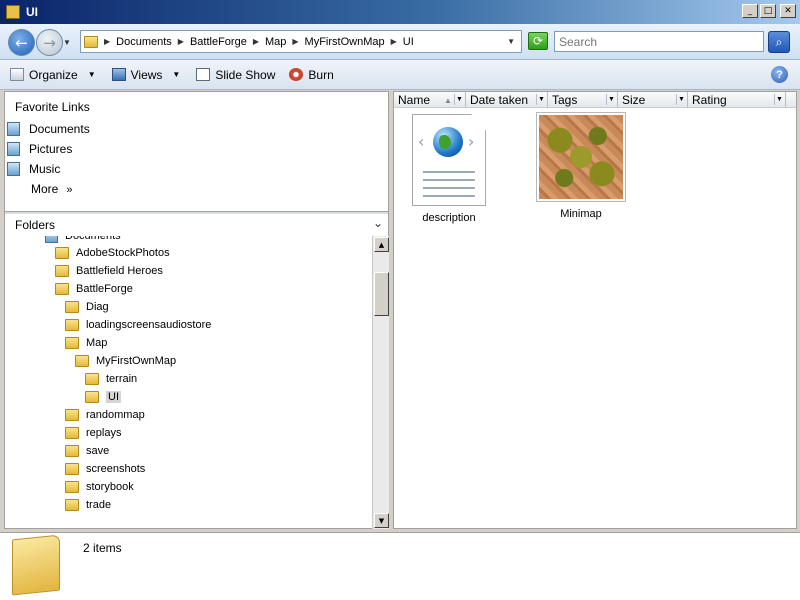 This screenshot has width=800, height=600. I want to click on window-title: UI, so click(32, 12).